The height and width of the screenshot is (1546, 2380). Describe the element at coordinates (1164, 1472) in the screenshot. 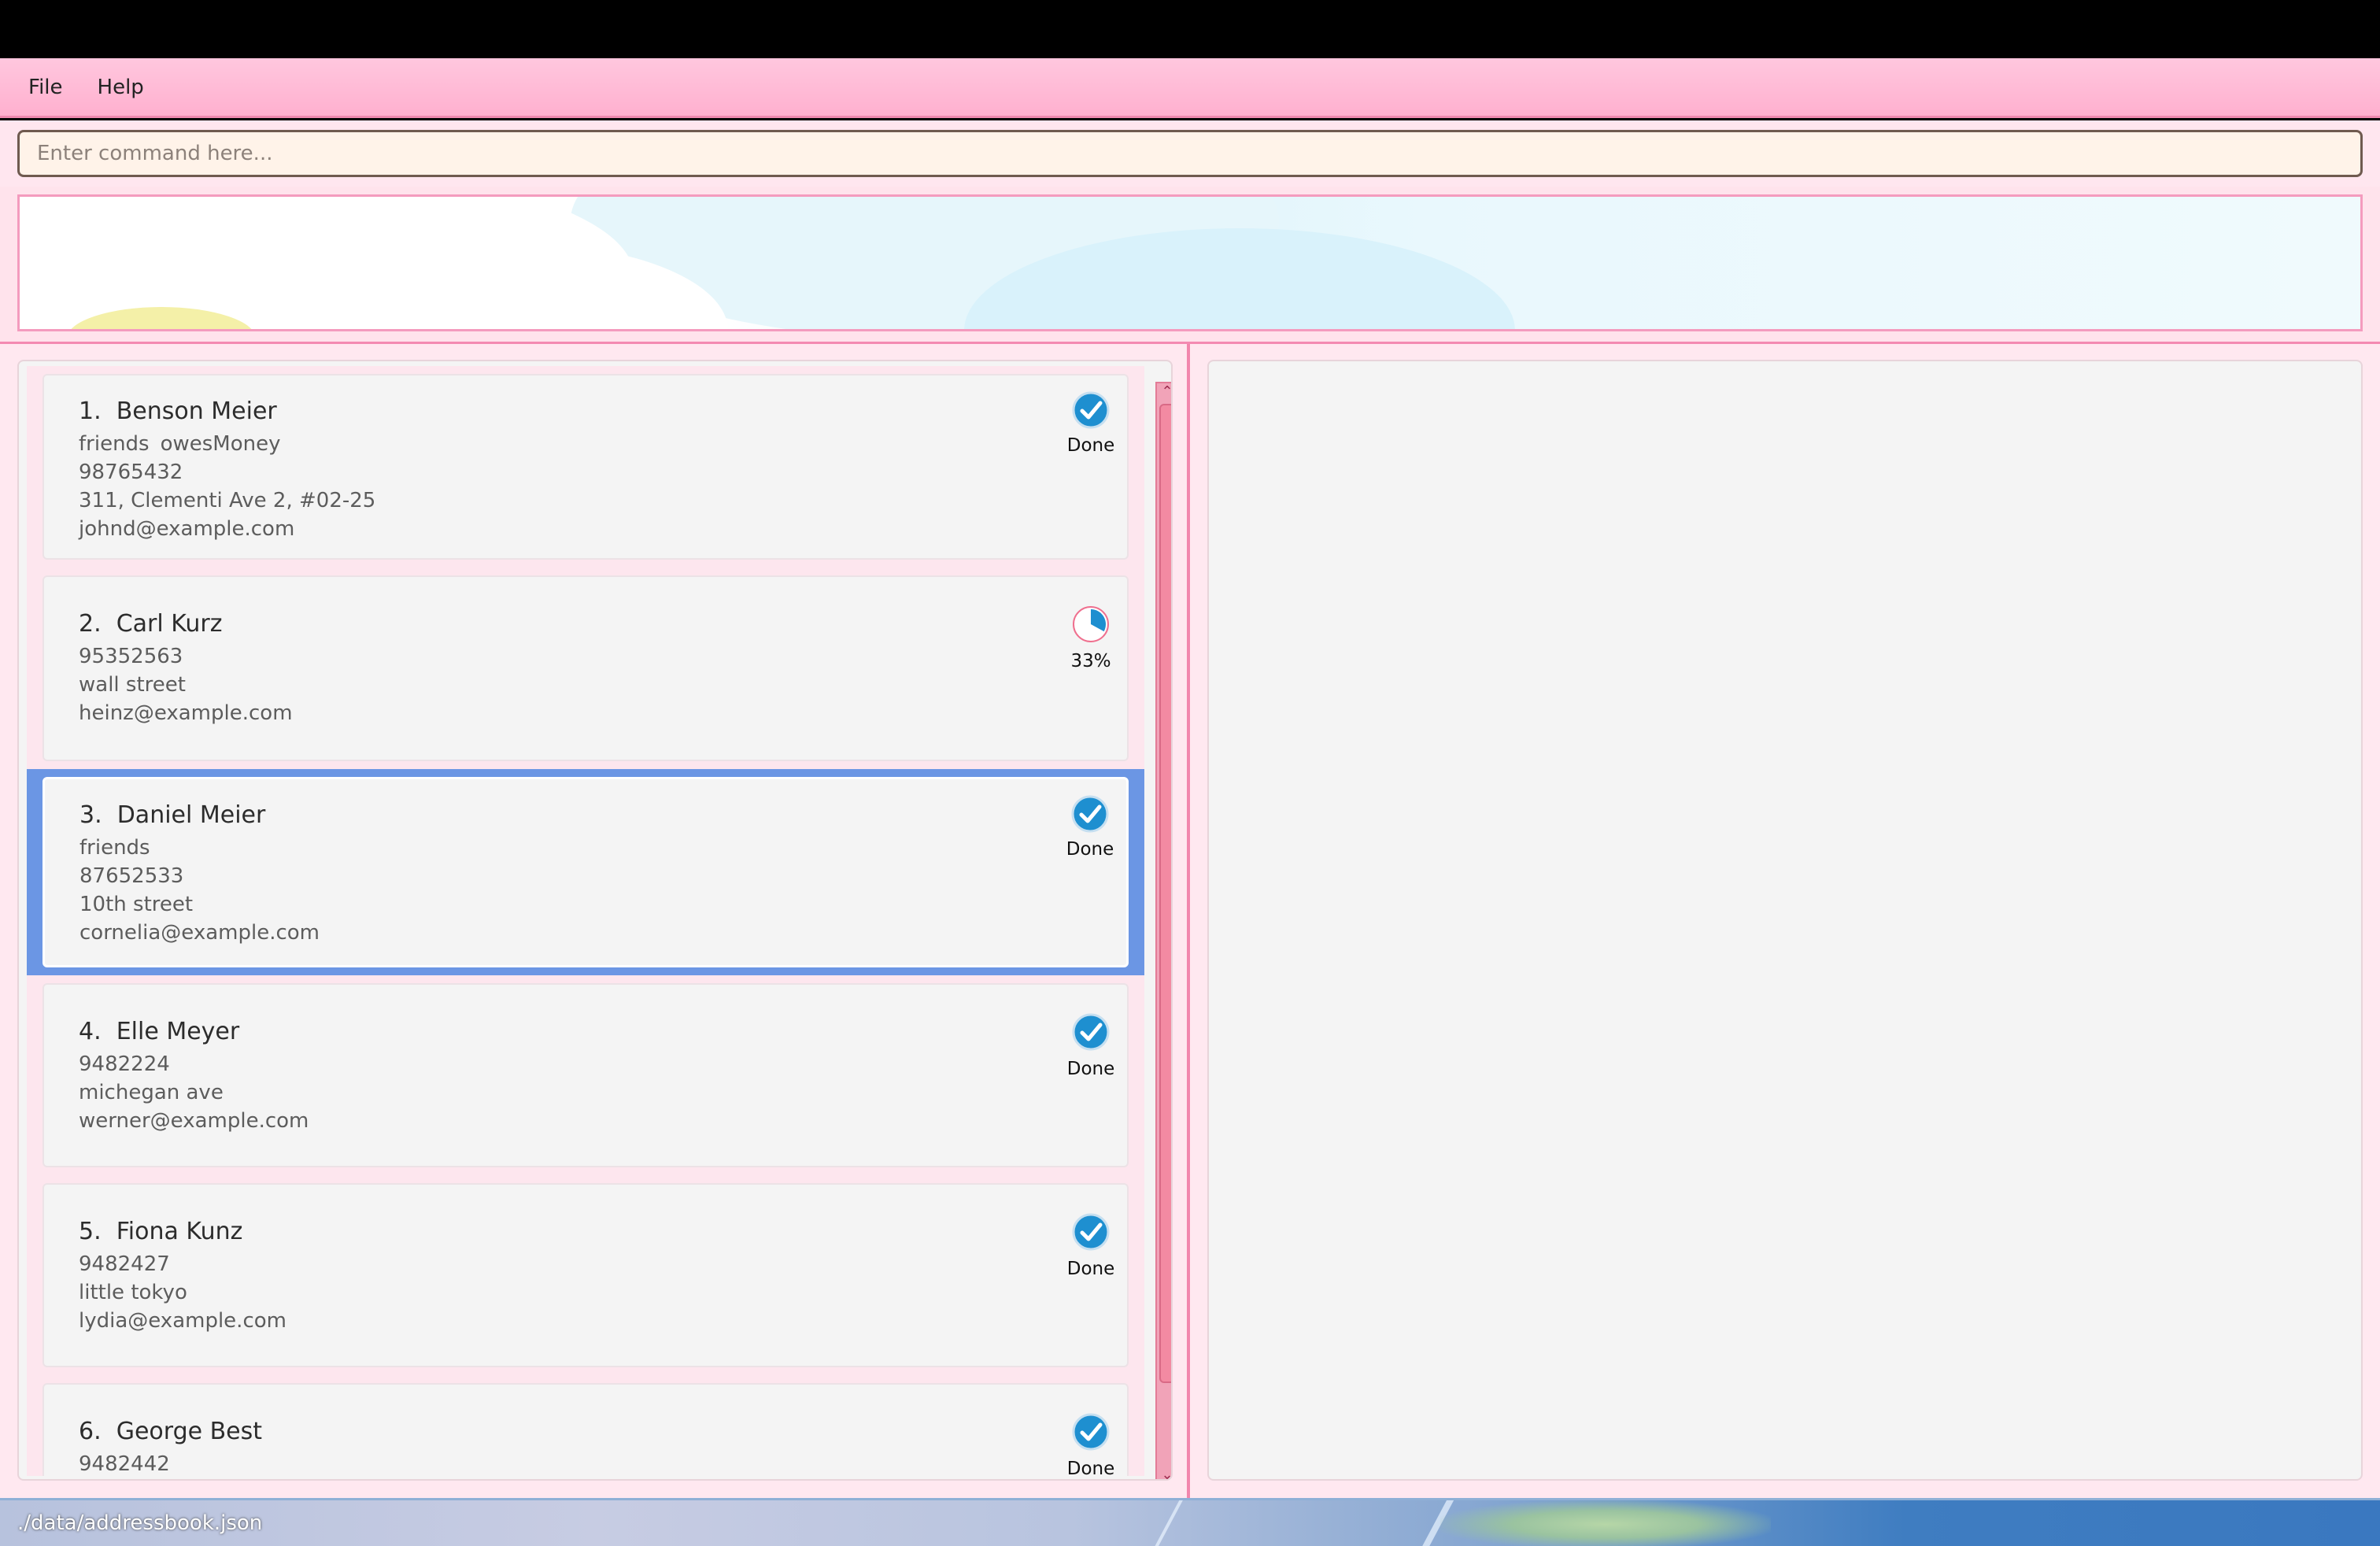

I see `scroll-down-arrow-icon: ⌄` at that location.